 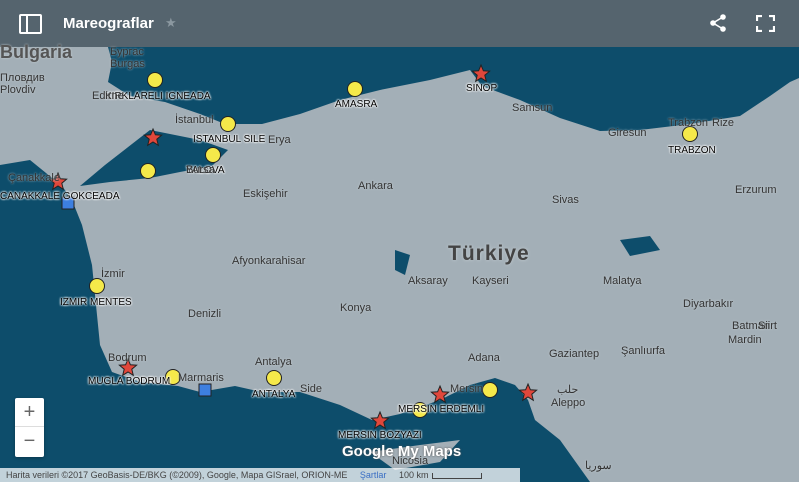 I want to click on city-label: İzmir, so click(x=113, y=274).